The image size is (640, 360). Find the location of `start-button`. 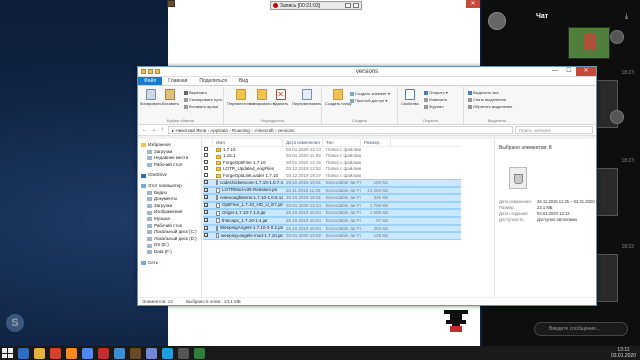

start-button is located at coordinates (7, 353).